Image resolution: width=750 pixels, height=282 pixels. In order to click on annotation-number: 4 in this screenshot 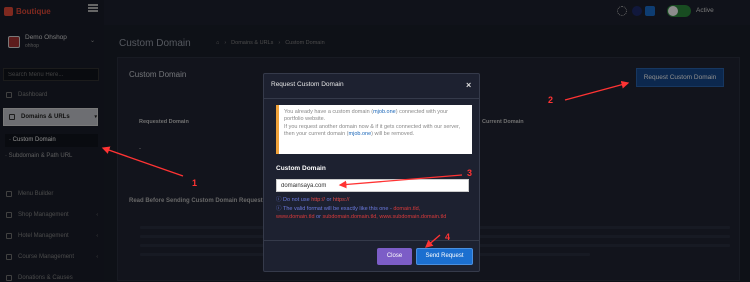, I will do `click(448, 237)`.